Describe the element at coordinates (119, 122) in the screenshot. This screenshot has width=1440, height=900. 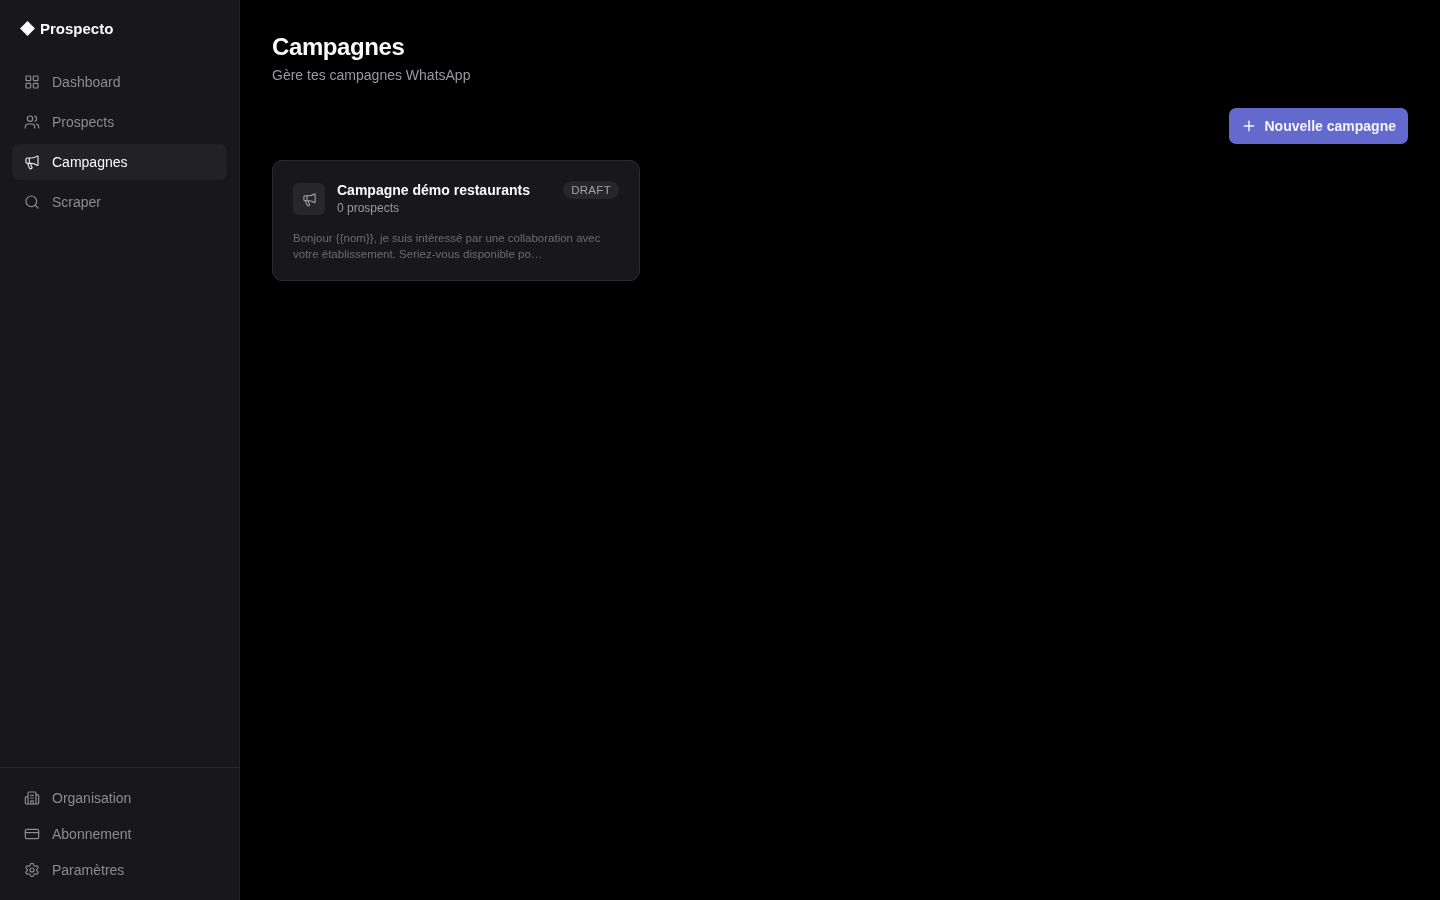
I see `sidebar-item: Prospects` at that location.